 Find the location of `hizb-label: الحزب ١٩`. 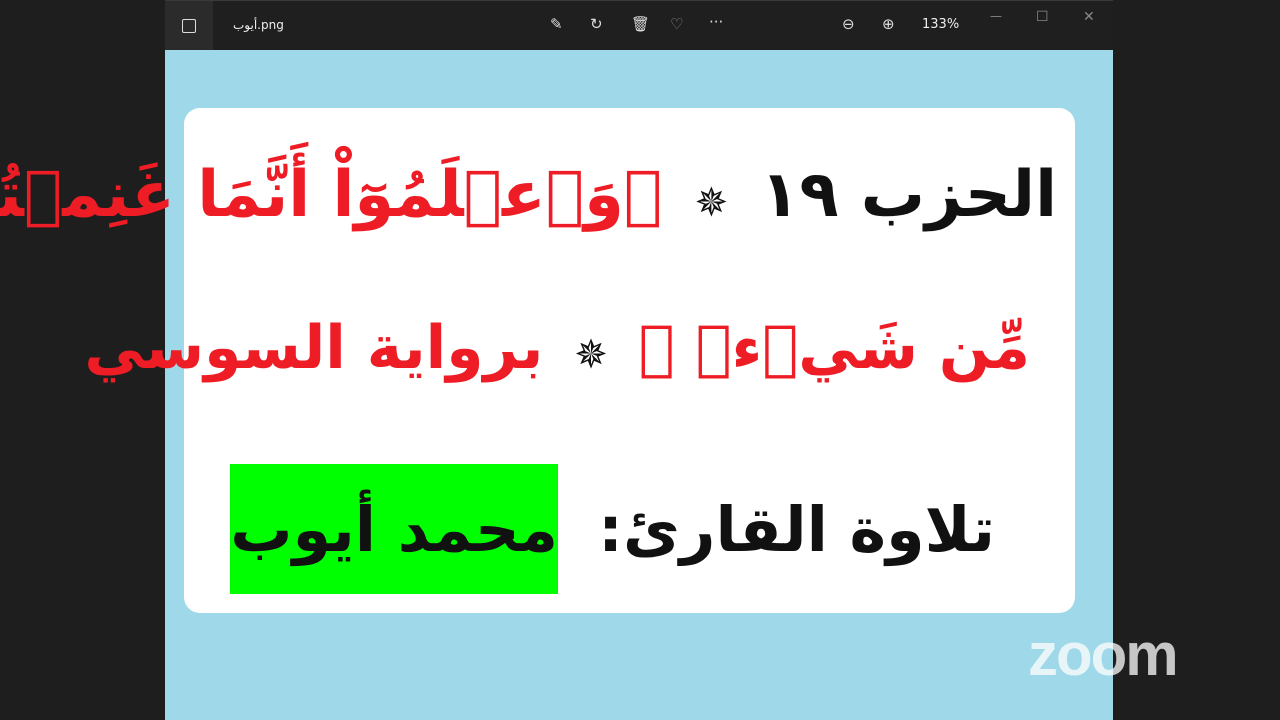

hizb-label: الحزب ١٩ is located at coordinates (908, 195).